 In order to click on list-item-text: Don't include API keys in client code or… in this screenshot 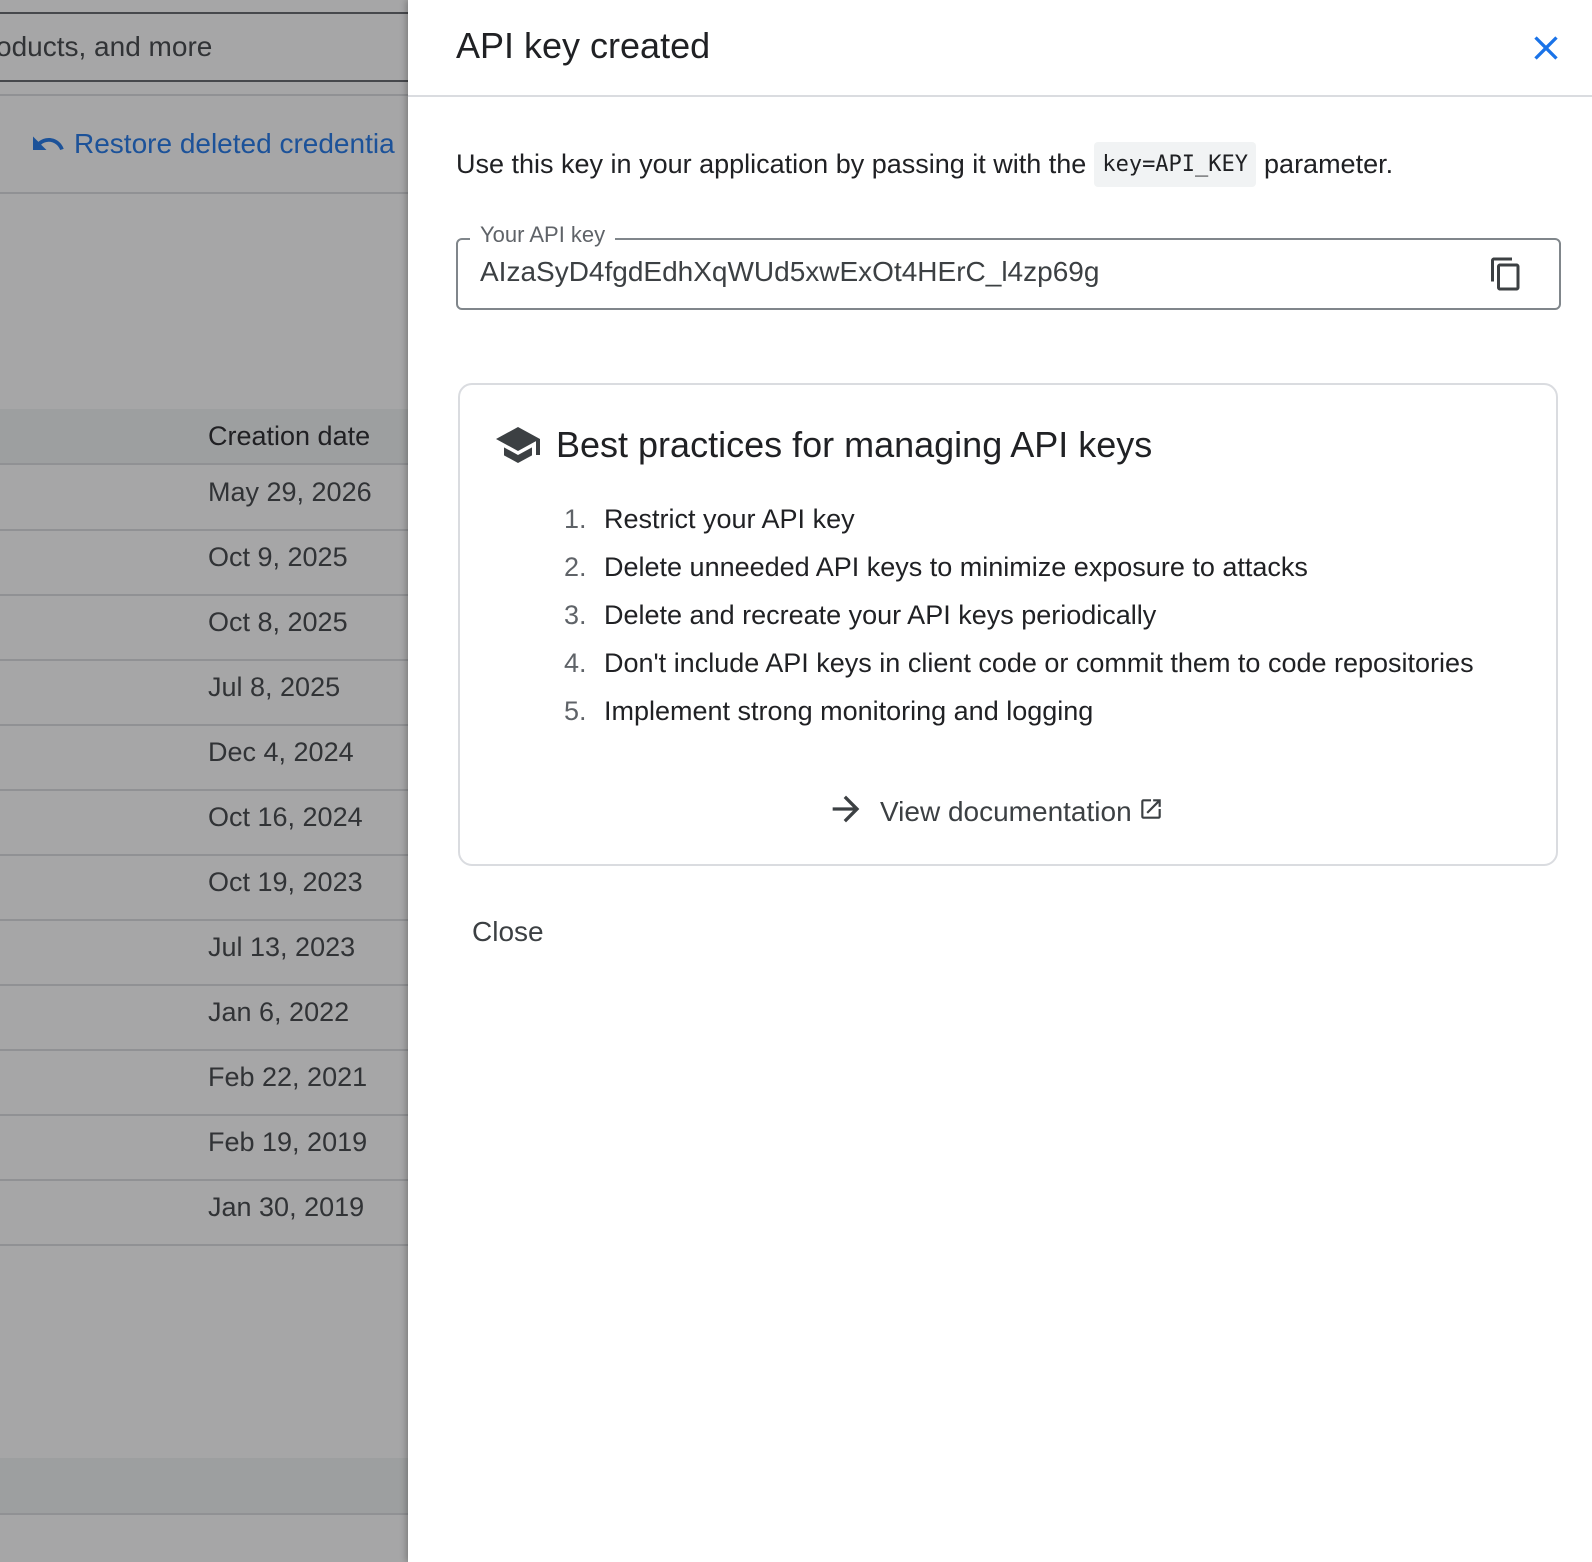, I will do `click(1039, 662)`.